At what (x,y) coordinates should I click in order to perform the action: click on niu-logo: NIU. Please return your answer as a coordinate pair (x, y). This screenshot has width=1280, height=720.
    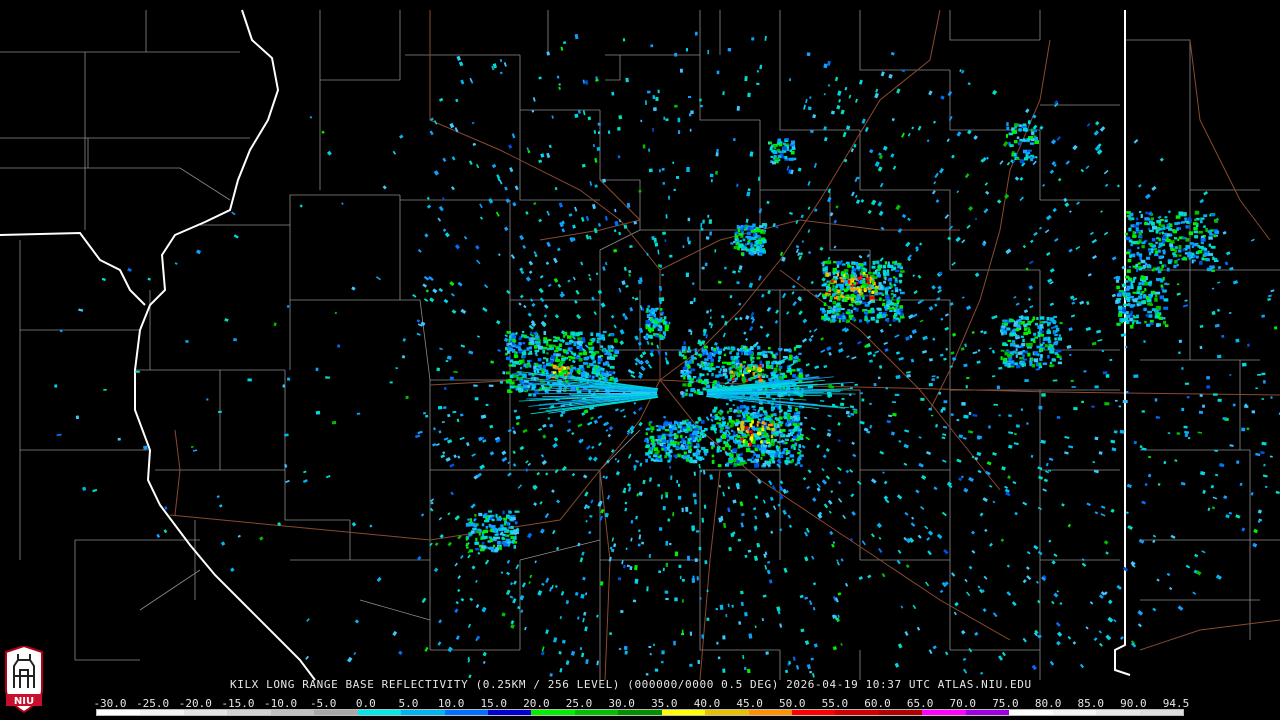
    Looking at the image, I should click on (24, 680).